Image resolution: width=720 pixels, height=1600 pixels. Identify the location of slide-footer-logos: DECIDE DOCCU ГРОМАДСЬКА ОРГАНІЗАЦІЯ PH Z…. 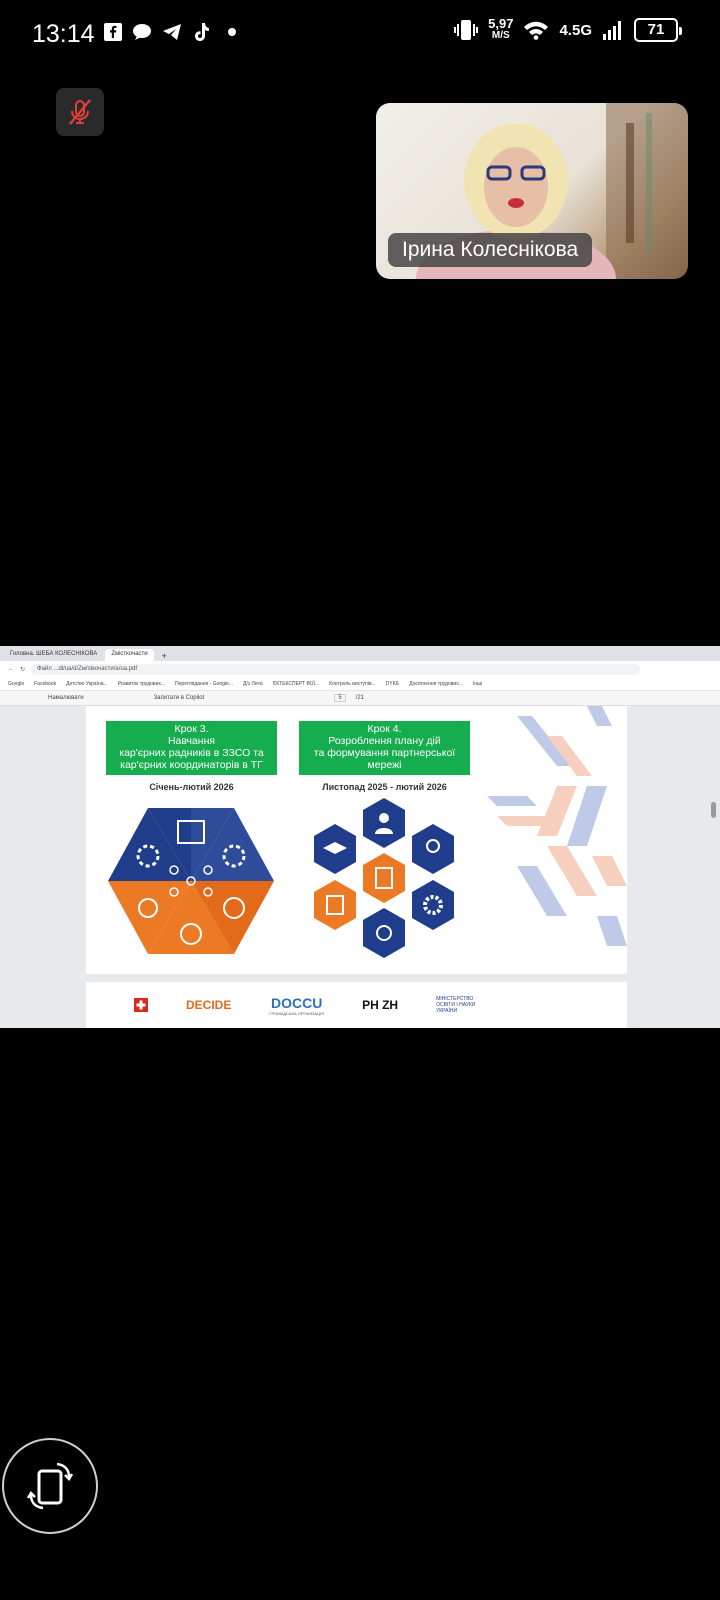
(356, 1005).